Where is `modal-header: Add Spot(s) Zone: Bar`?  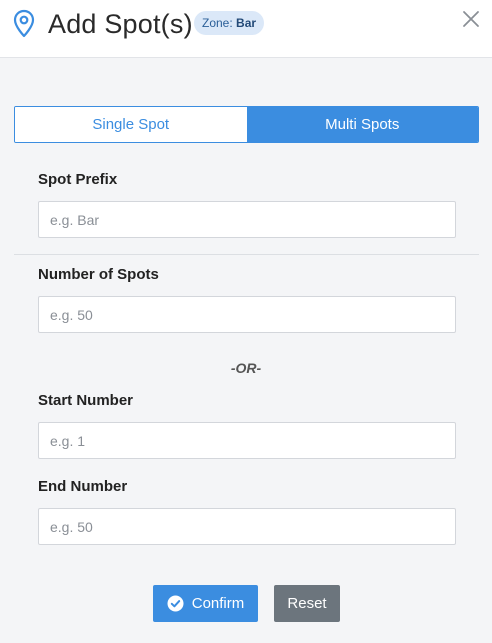 modal-header: Add Spot(s) Zone: Bar is located at coordinates (246, 29).